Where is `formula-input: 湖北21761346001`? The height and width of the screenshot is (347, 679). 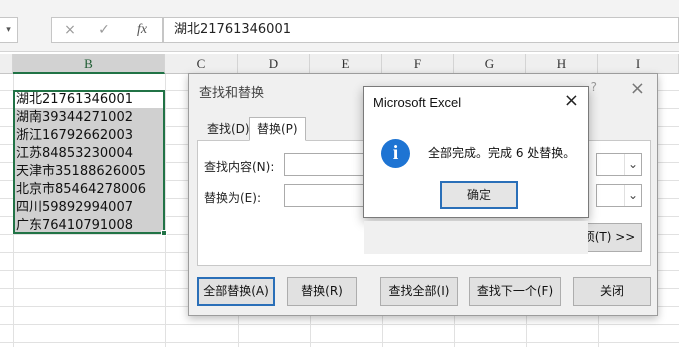 formula-input: 湖北21761346001 is located at coordinates (421, 30).